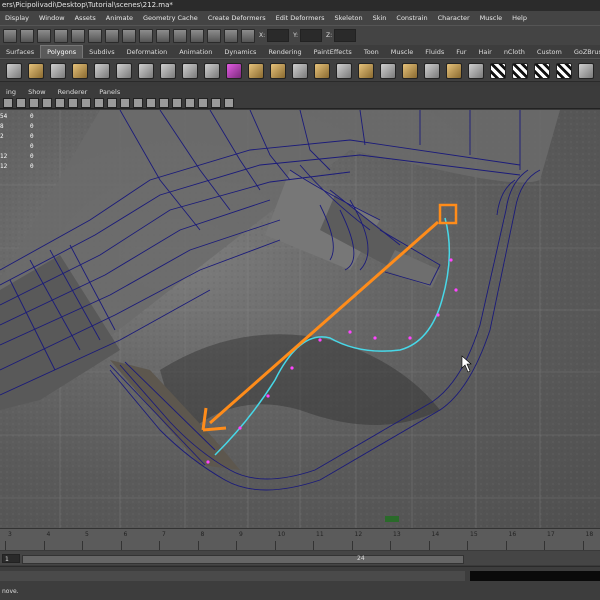  Describe the element at coordinates (519, 18) in the screenshot. I see `menu-item-help: Help` at that location.